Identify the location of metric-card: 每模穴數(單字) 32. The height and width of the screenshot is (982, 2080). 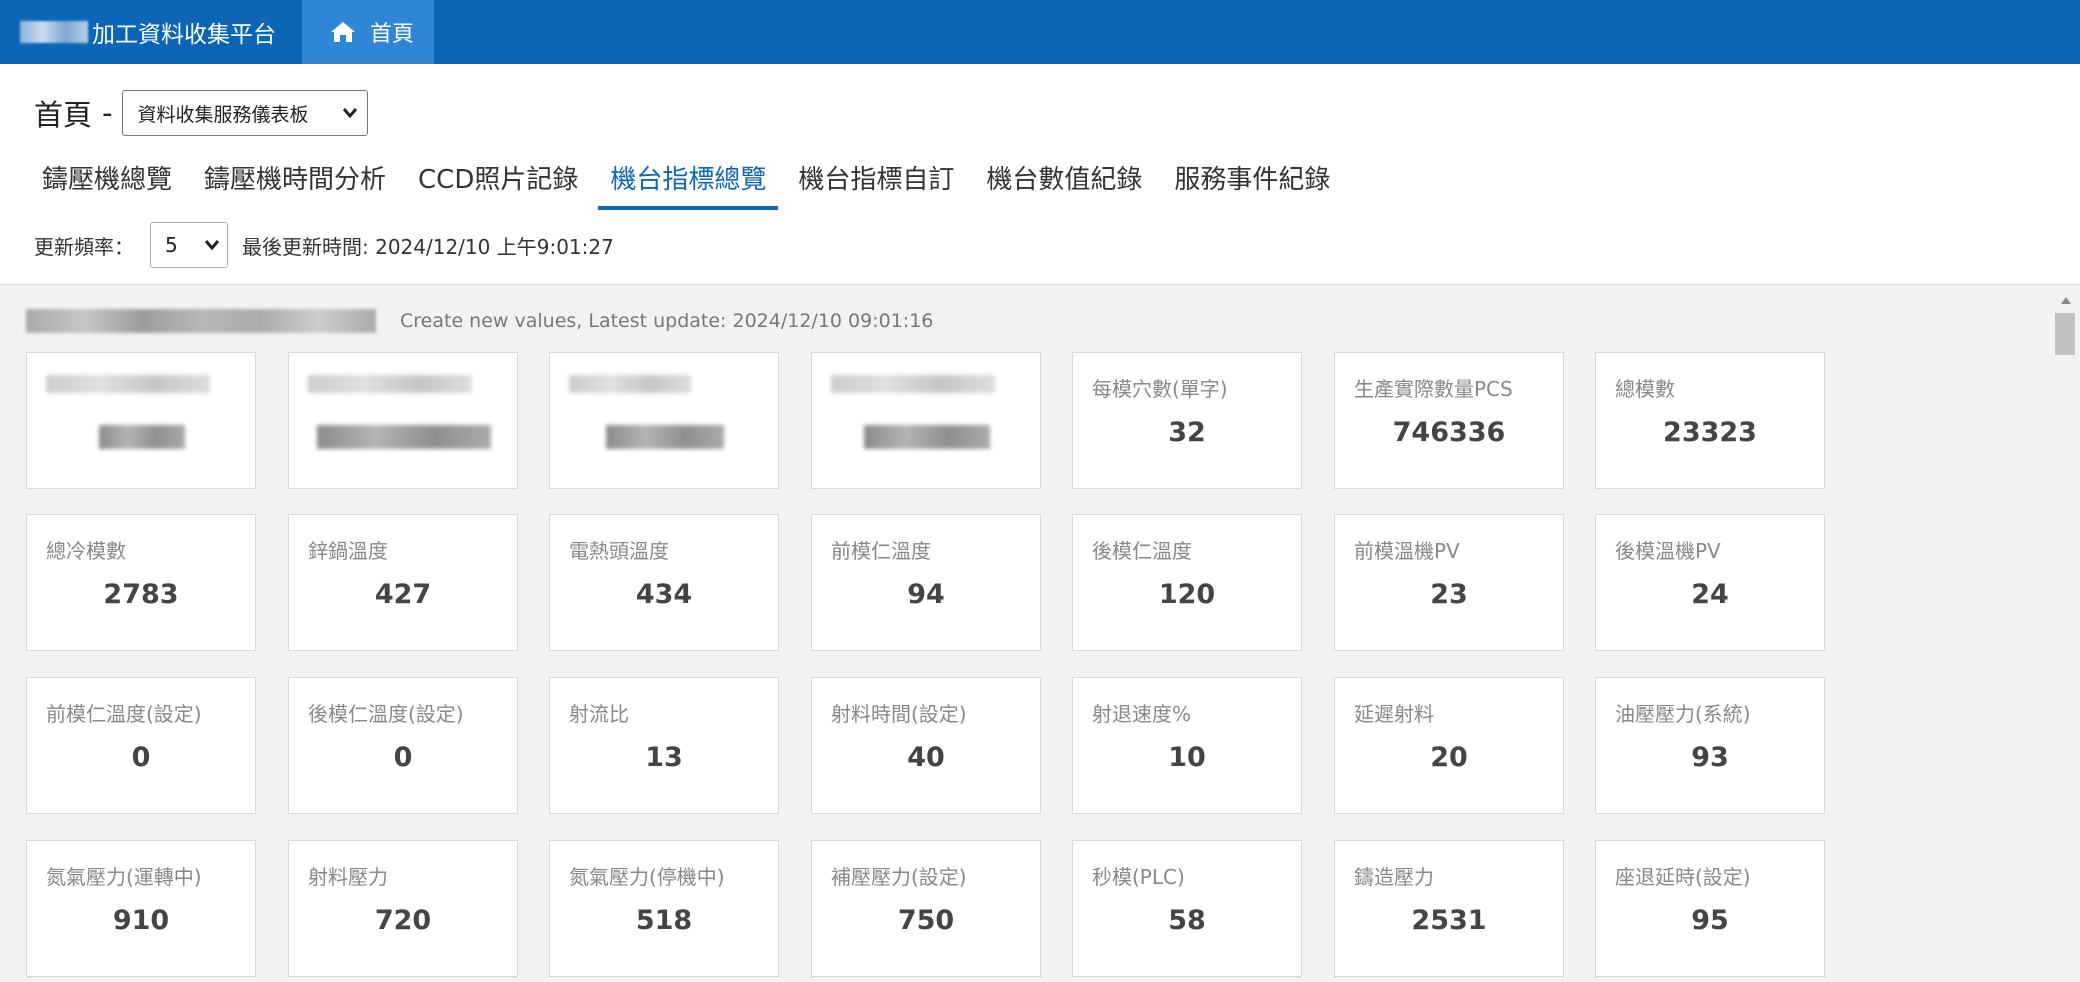
(1187, 420).